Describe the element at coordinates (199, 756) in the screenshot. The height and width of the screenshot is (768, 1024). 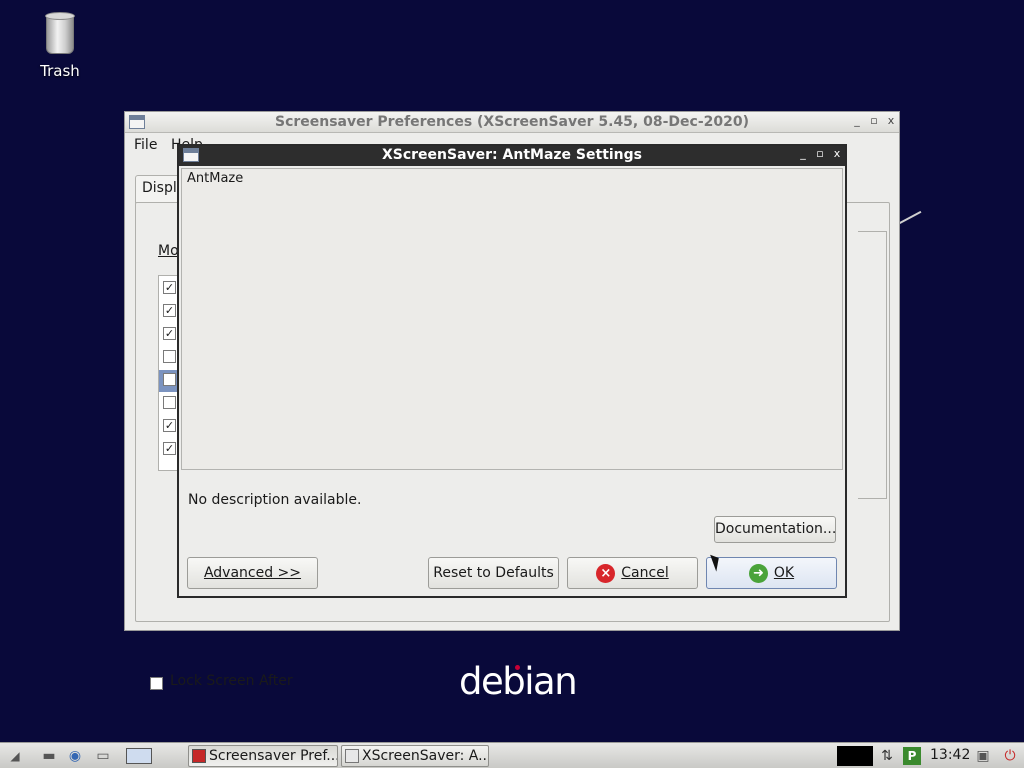
I see `screensaver-task-icon` at that location.